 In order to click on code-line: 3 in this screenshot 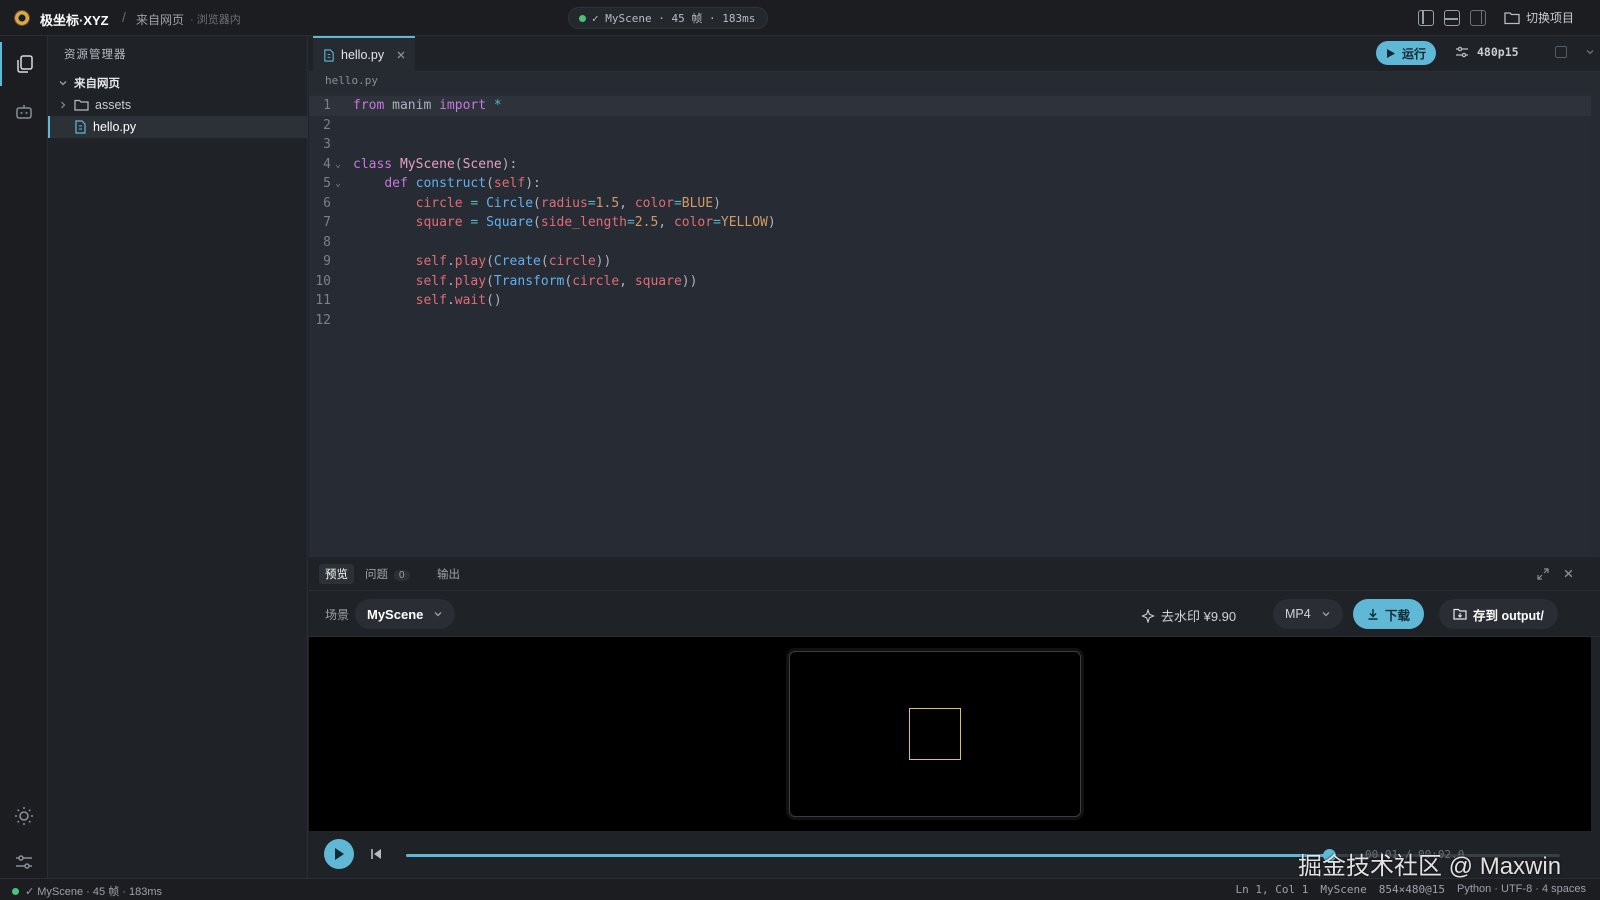, I will do `click(950, 145)`.